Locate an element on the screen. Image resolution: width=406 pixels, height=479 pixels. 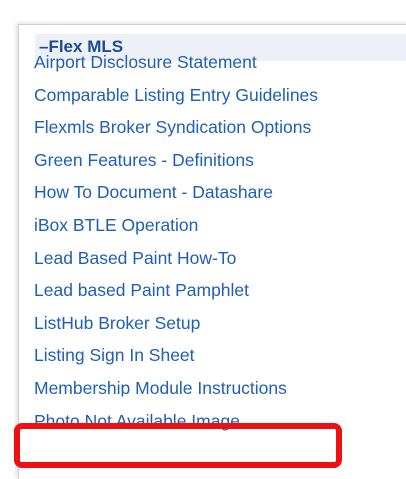
document-link-listhub-setup: ListHub Broker Setup is located at coordinates (176, 328).